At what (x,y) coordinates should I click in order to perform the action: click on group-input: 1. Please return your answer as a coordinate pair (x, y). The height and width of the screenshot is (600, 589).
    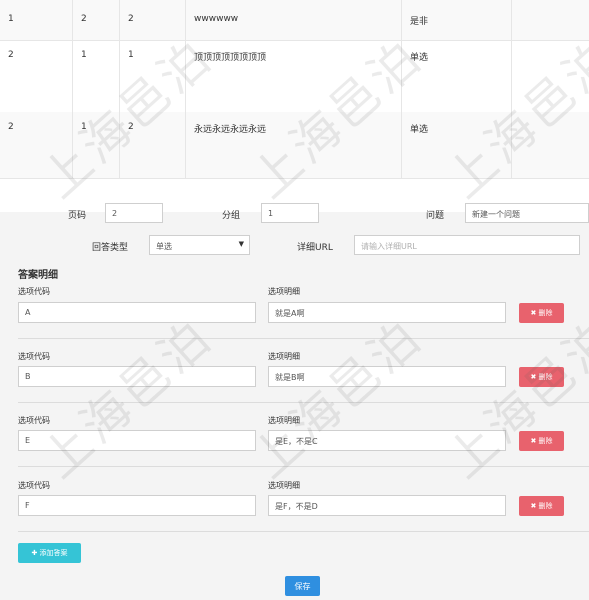
    Looking at the image, I should click on (290, 213).